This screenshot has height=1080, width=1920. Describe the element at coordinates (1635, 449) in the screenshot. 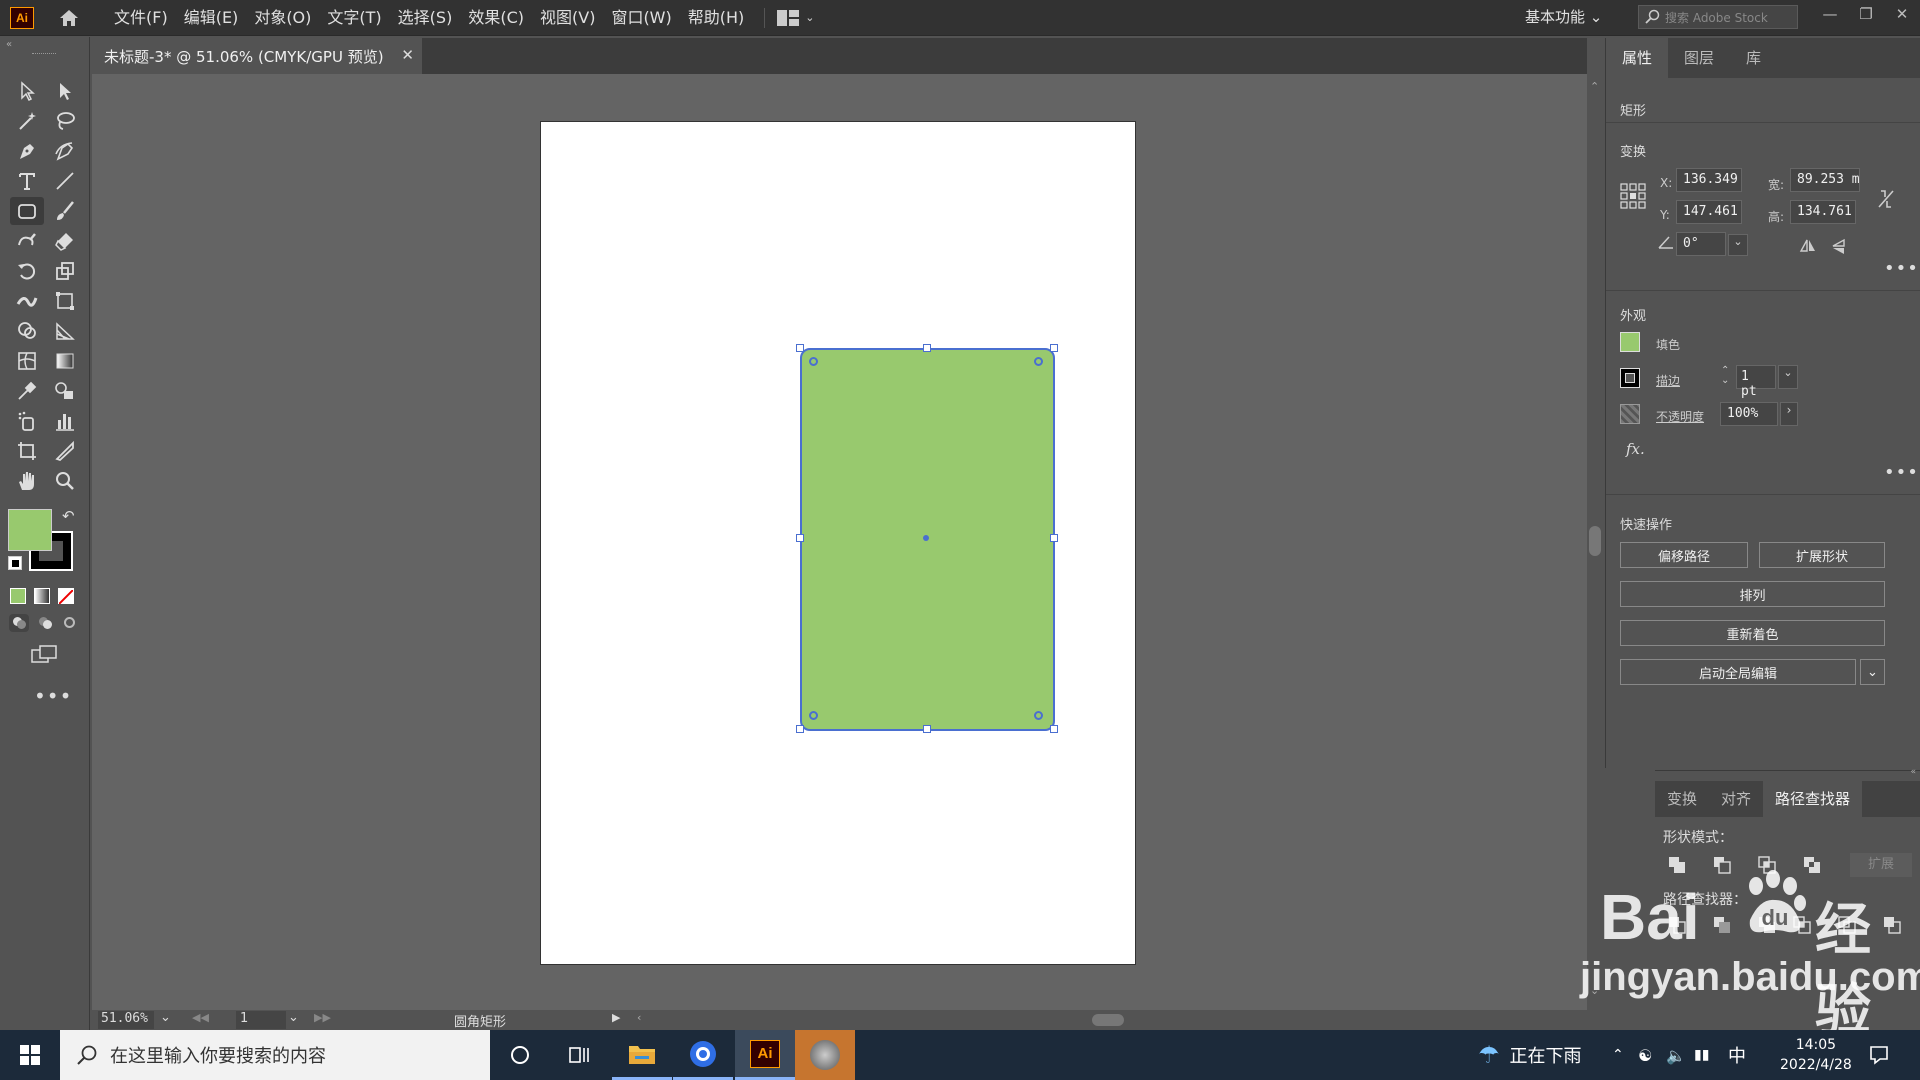

I see `fx-icon: fx.` at that location.